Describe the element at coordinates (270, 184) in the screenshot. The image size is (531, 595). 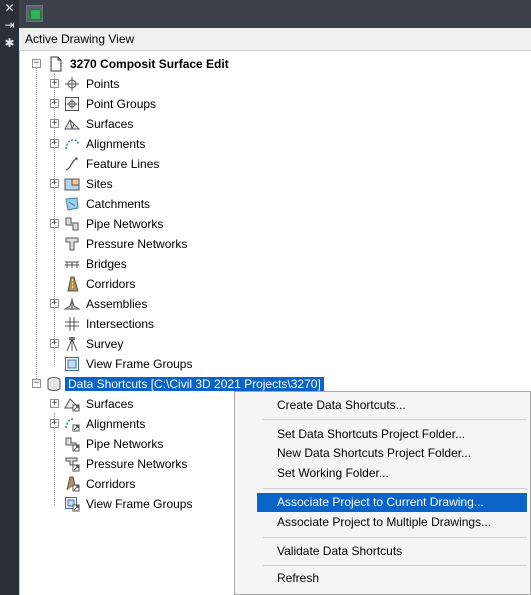
I see `tree-item-sites: + Sites` at that location.